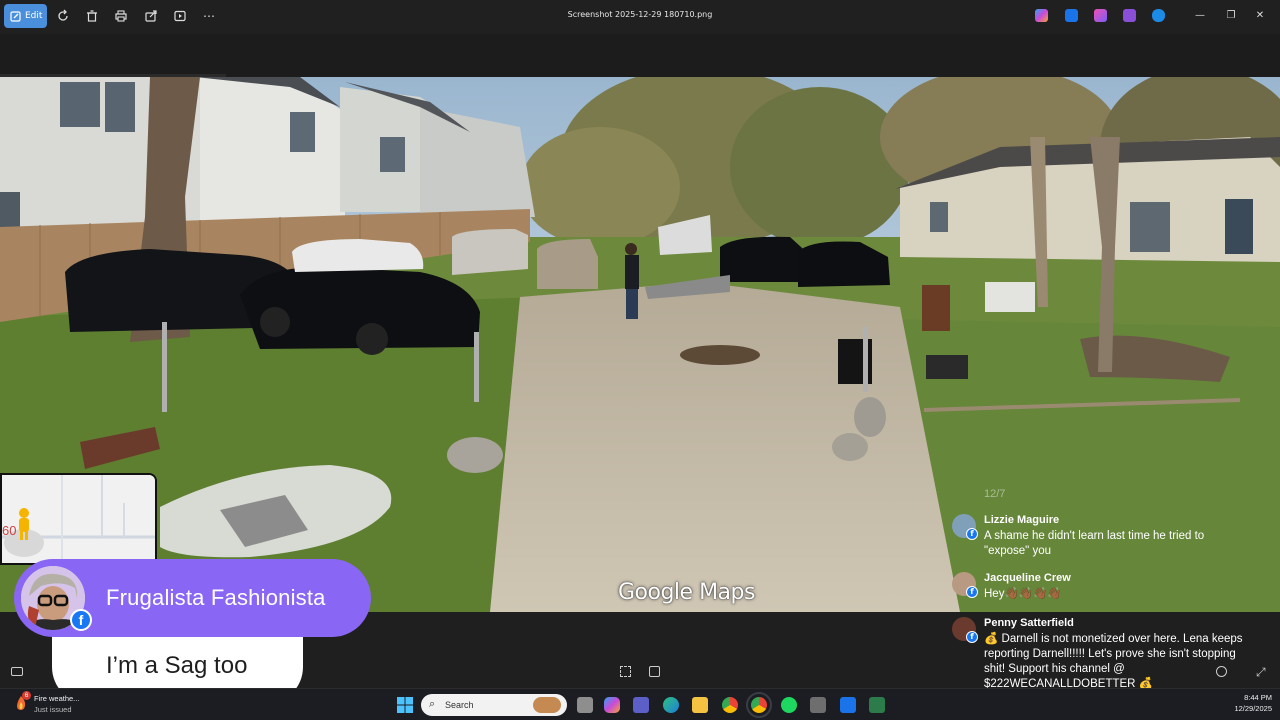 This screenshot has height=720, width=1280. What do you see at coordinates (1041, 15) in the screenshot?
I see `copilot-icon` at bounding box center [1041, 15].